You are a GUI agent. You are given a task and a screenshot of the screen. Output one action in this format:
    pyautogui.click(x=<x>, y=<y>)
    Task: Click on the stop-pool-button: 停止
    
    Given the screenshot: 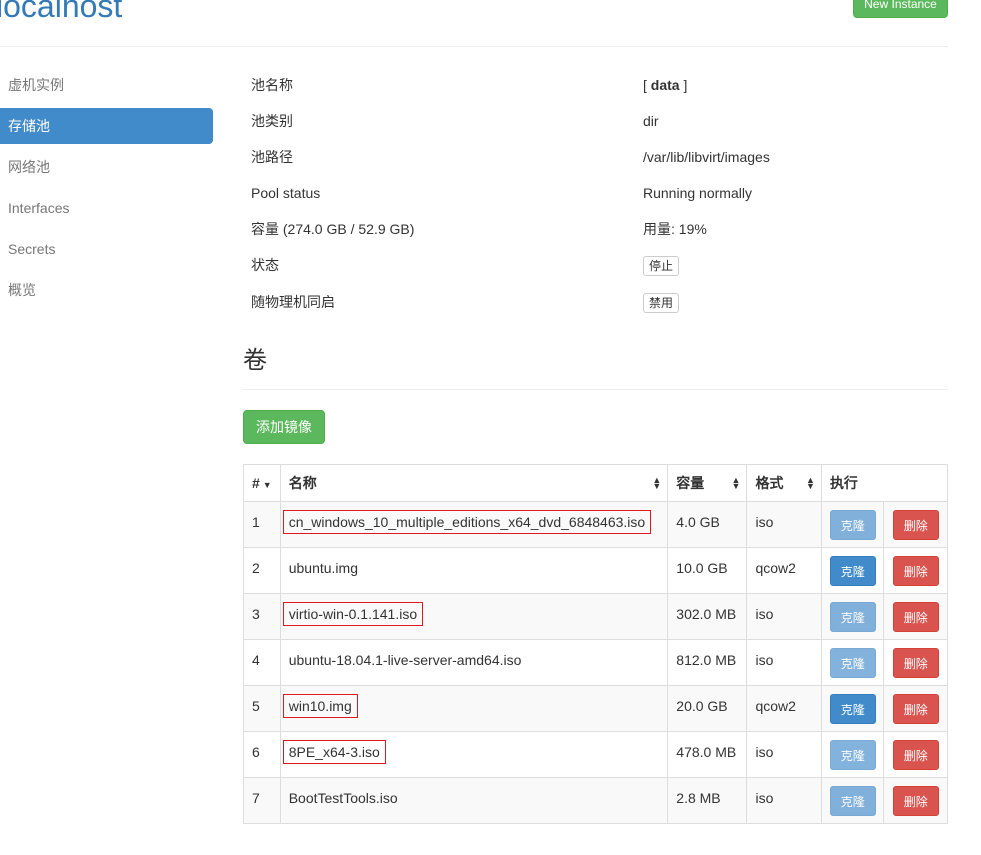 What is the action you would take?
    pyautogui.click(x=661, y=266)
    